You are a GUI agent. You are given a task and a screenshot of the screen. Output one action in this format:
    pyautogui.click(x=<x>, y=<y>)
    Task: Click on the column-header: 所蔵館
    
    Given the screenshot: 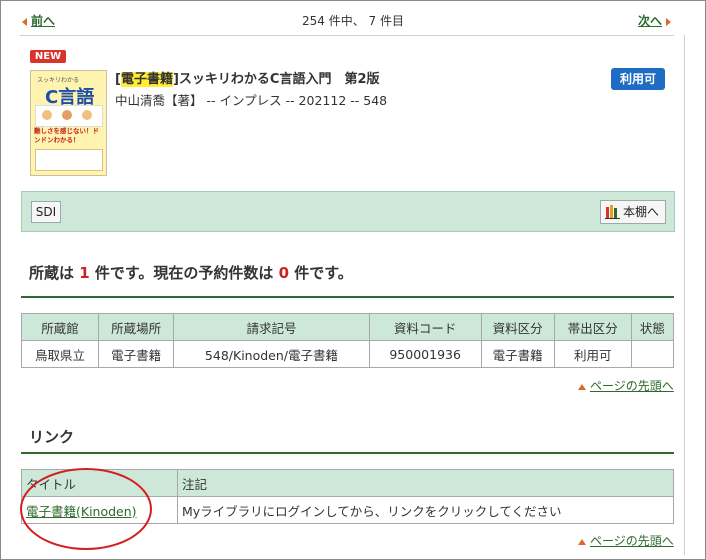 What is the action you would take?
    pyautogui.click(x=60, y=327)
    